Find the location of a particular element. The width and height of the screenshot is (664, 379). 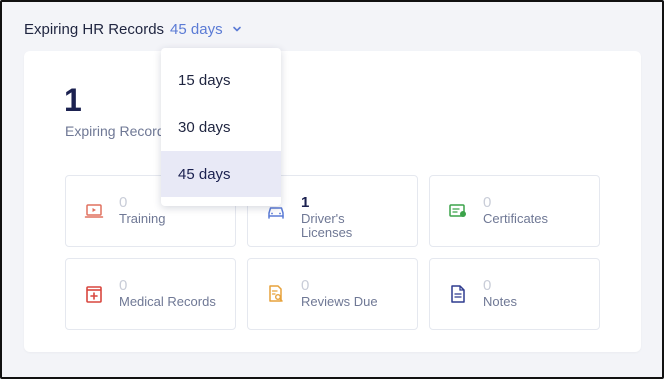

widget-header: Expiring HR Records 45 days is located at coordinates (133, 29).